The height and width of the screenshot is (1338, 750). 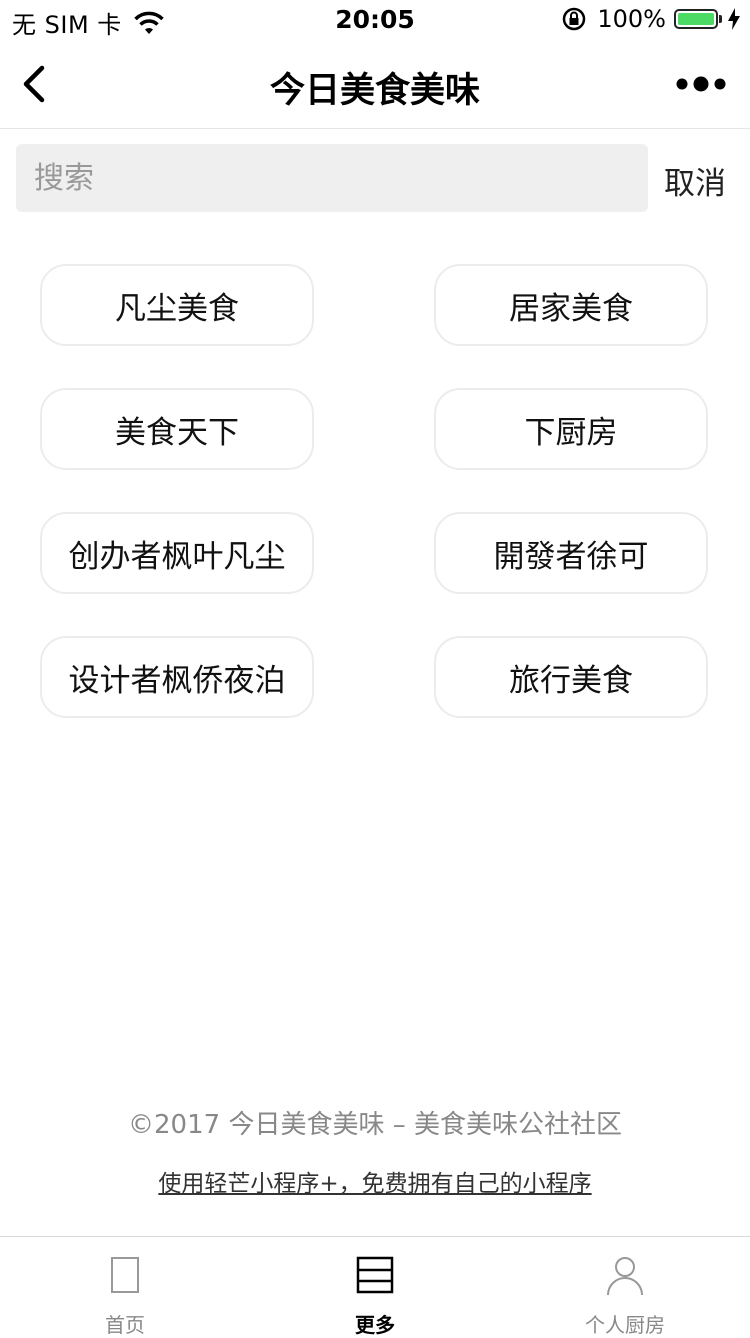 What do you see at coordinates (177, 553) in the screenshot?
I see `tag-button: 创办者枫叶凡尘` at bounding box center [177, 553].